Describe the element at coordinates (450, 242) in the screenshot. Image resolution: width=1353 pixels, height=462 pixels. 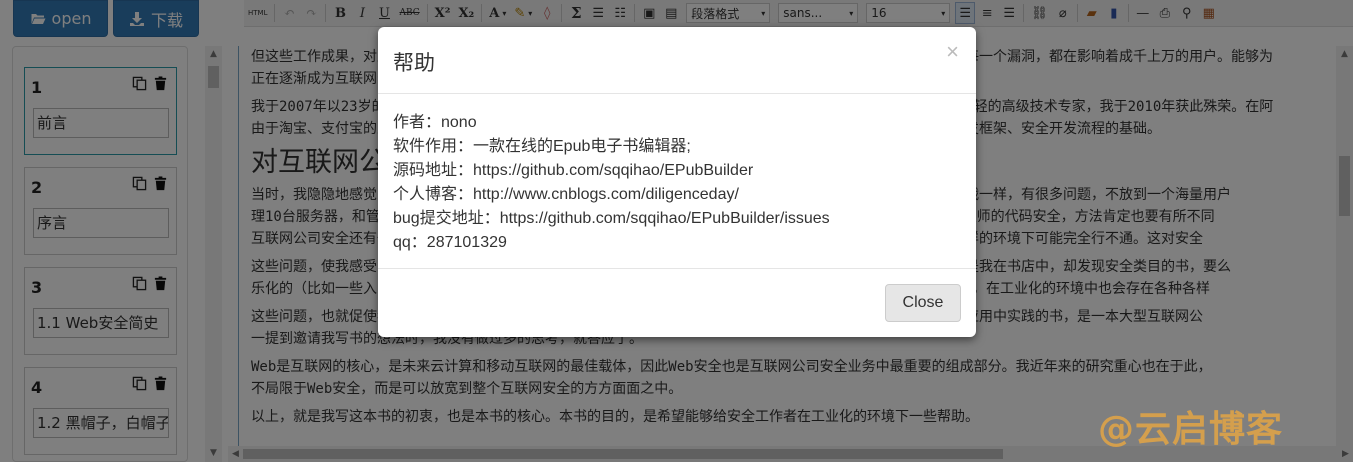
I see `qq-line: qq：287101329` at that location.